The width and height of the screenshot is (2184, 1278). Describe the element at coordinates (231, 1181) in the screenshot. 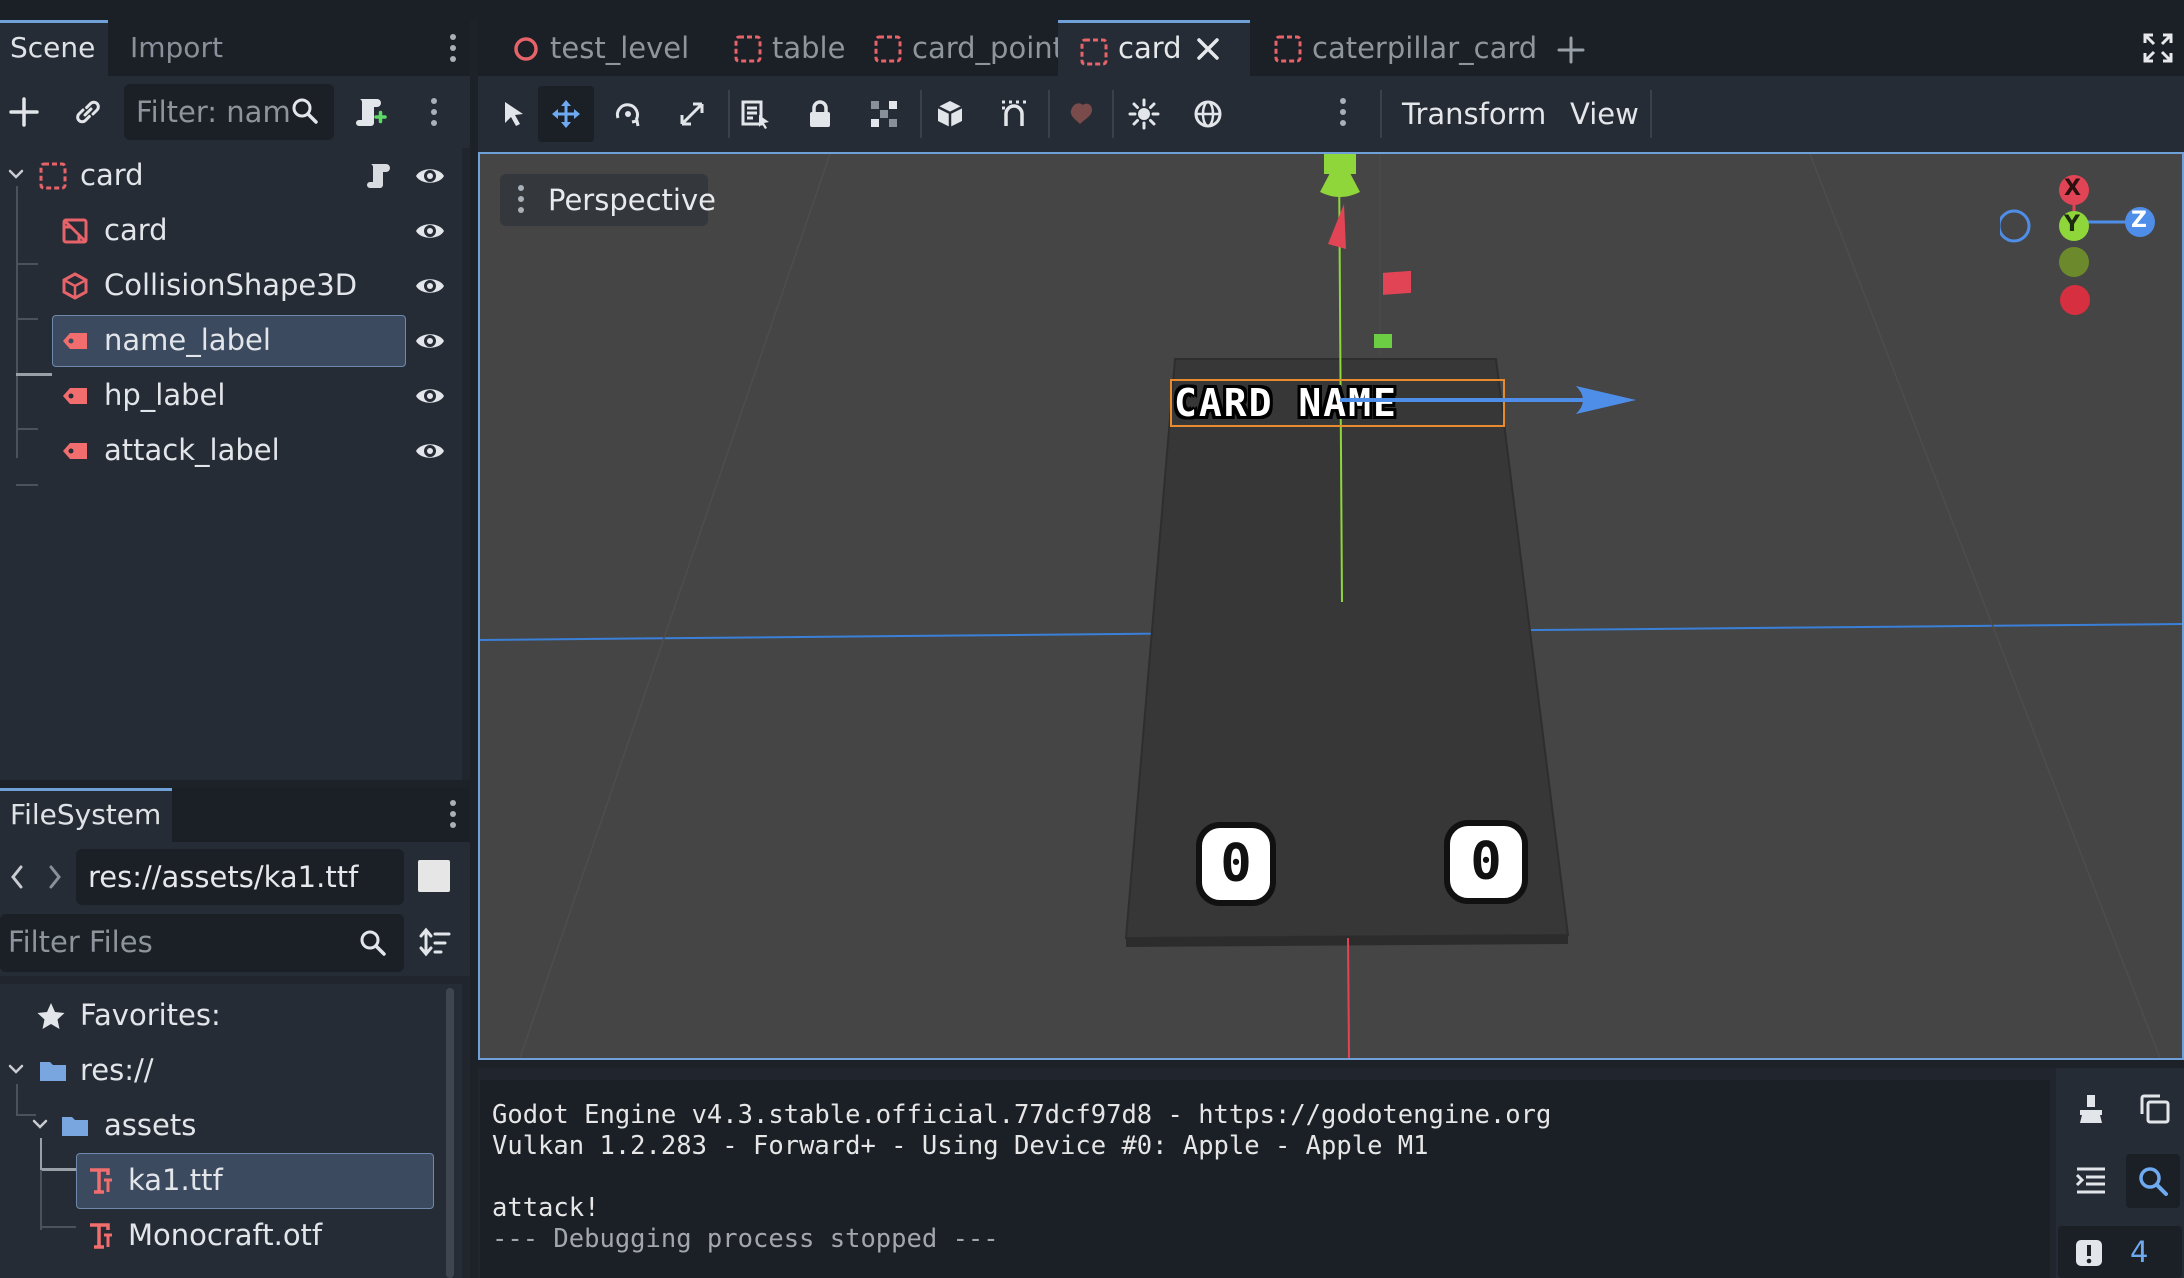

I see `list-item-ka1-font: ka1.ttf` at that location.